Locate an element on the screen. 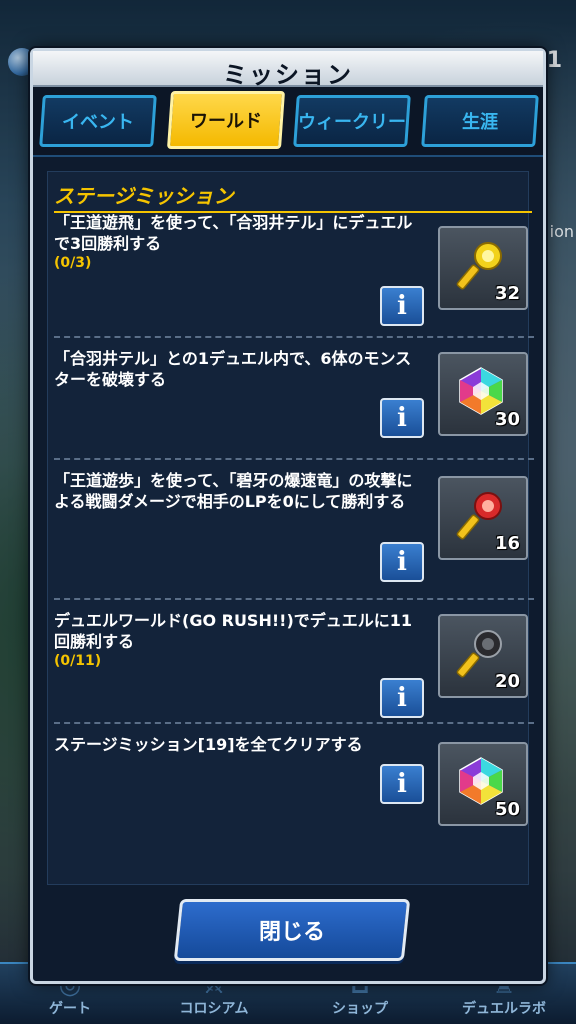 This screenshot has height=1024, width=576. reward-box: 30 is located at coordinates (483, 394).